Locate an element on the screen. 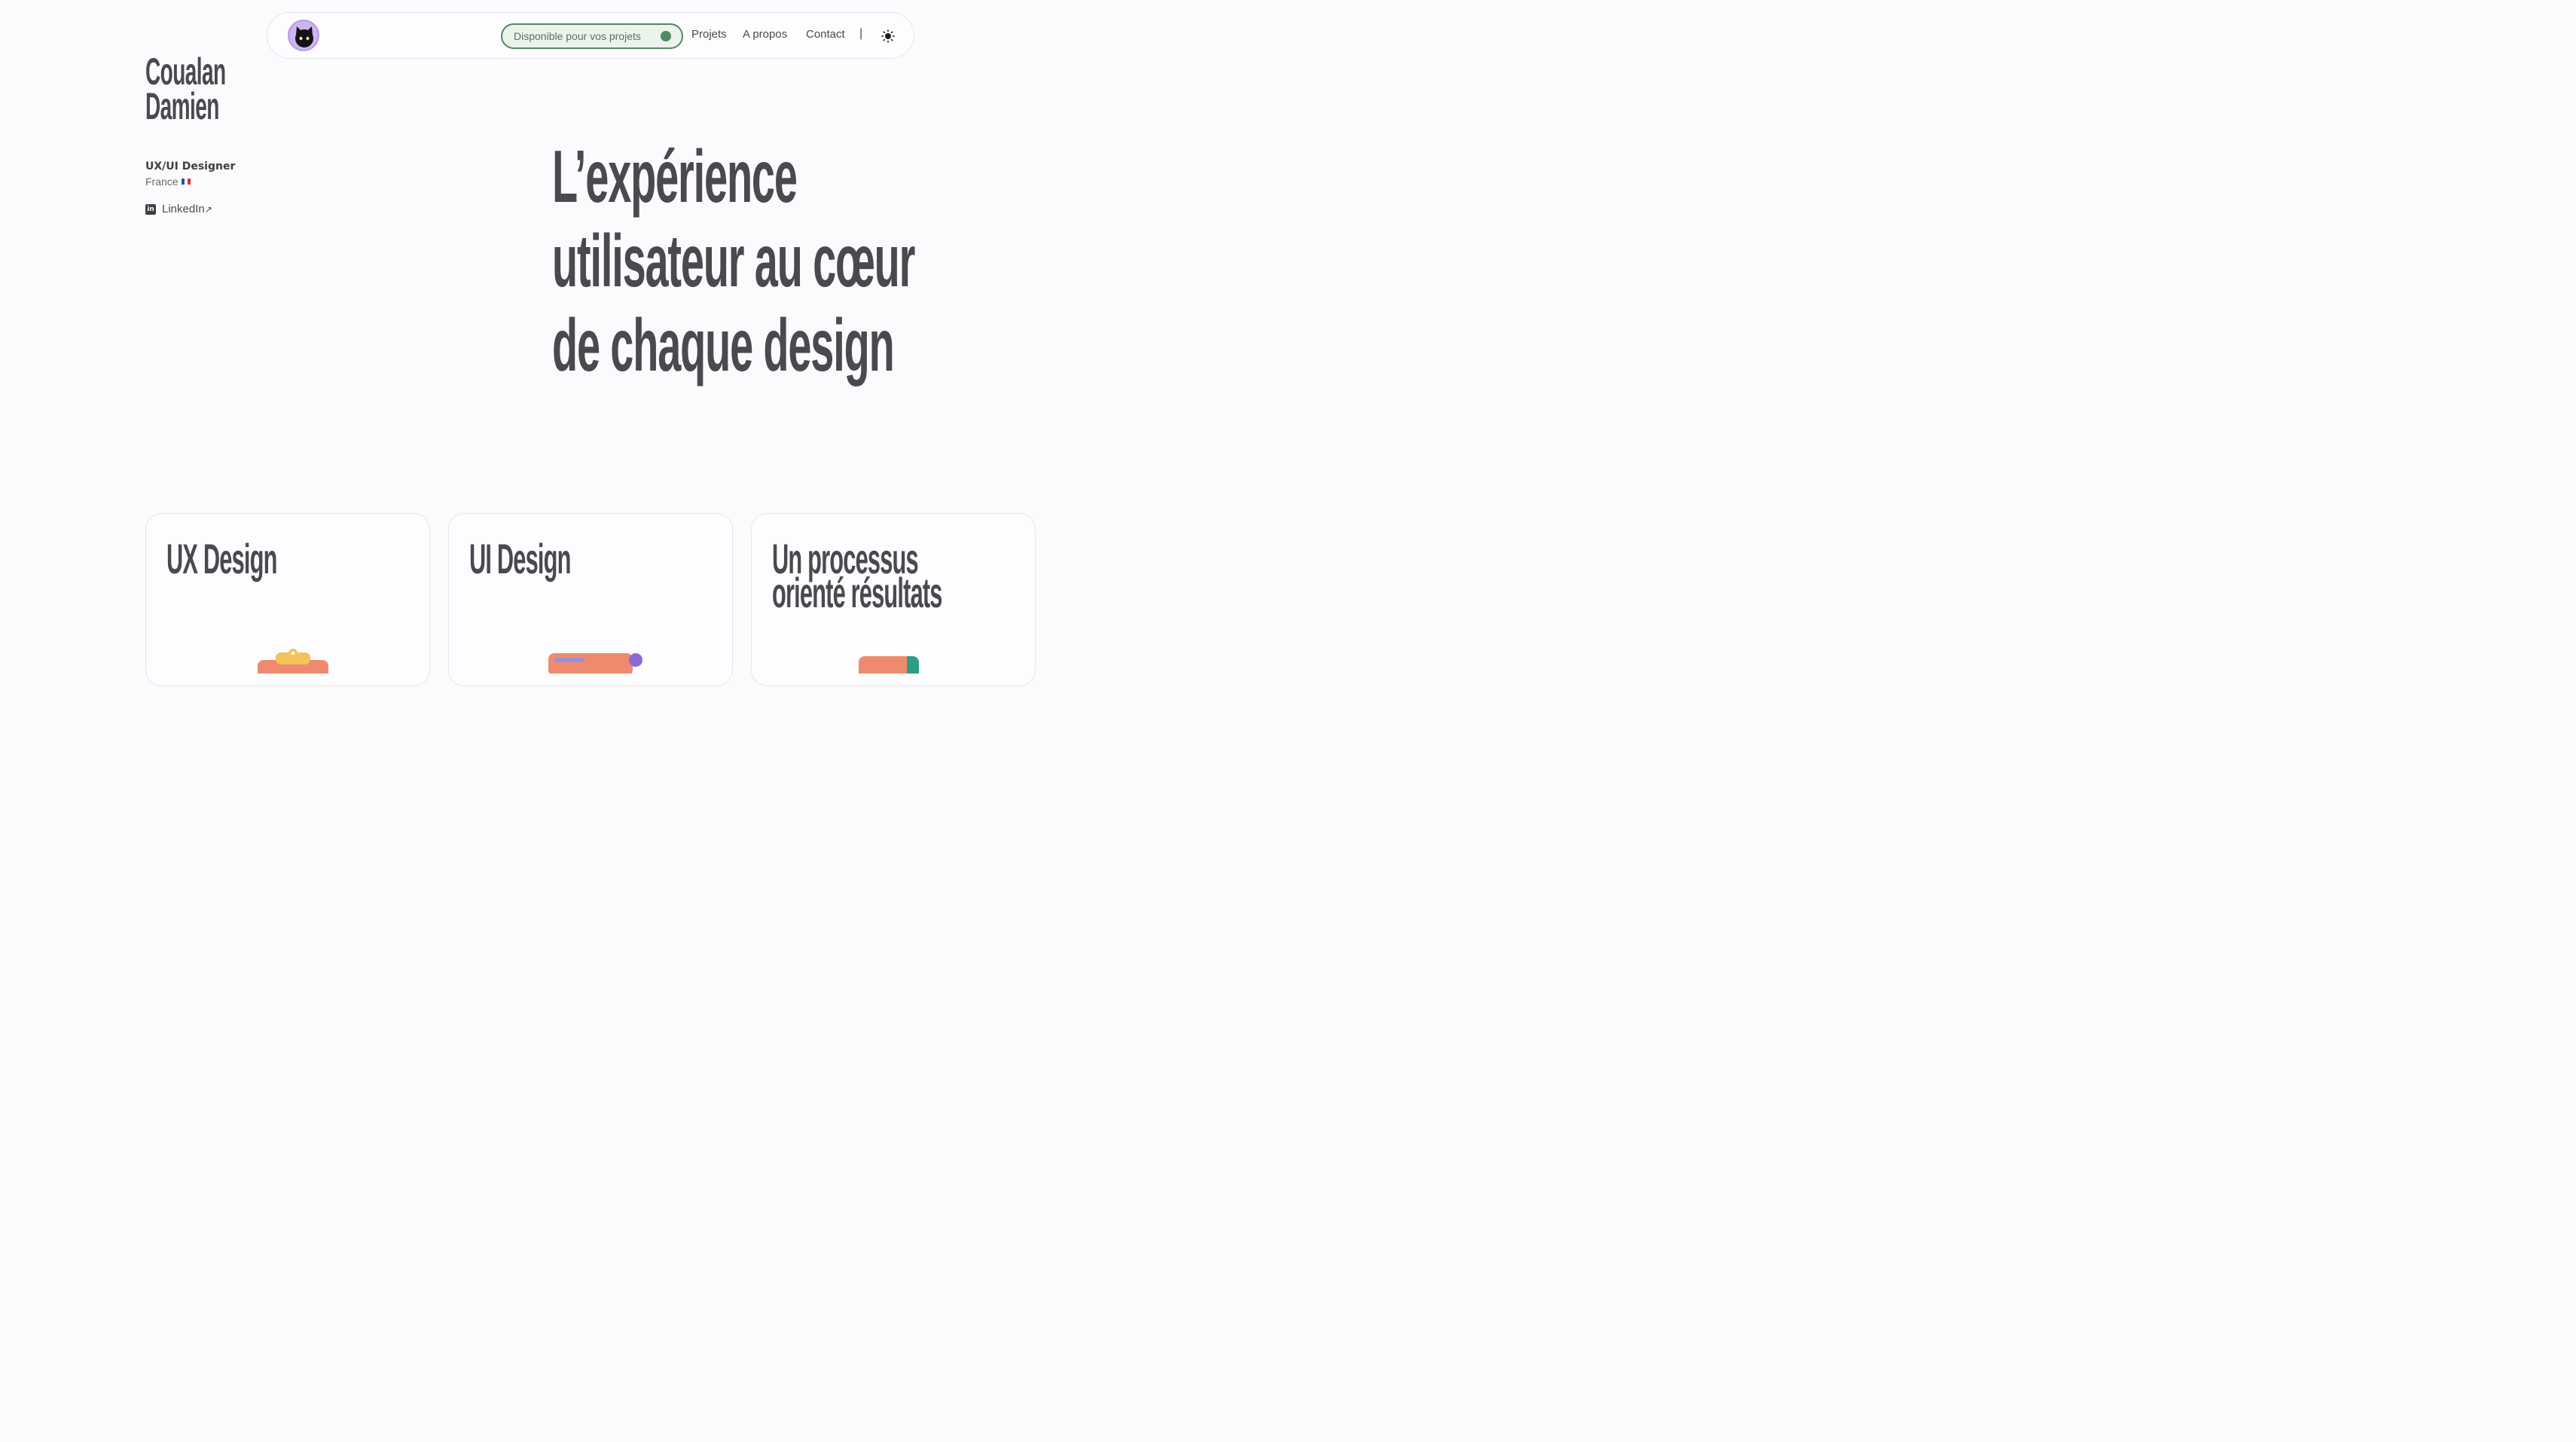 The width and height of the screenshot is (2576, 1442). service-card-ux: UX Design is located at coordinates (288, 600).